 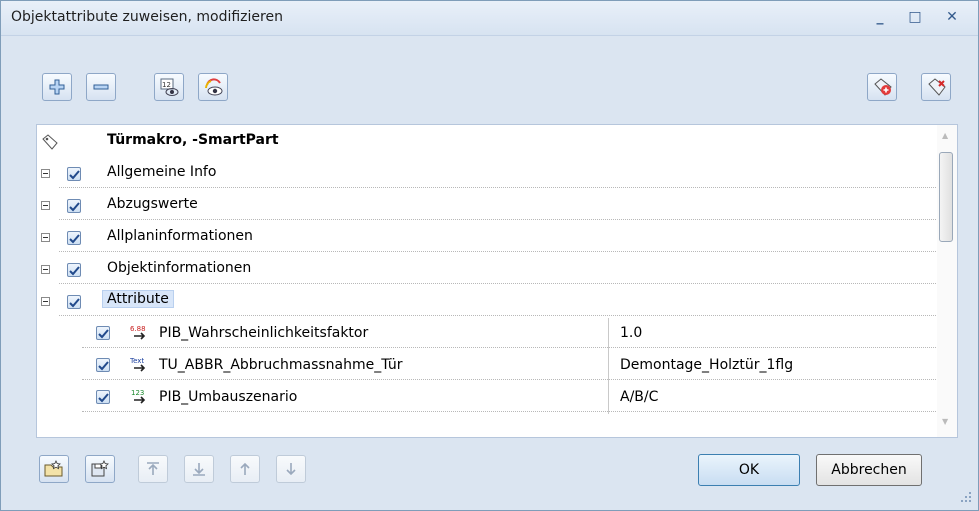 What do you see at coordinates (639, 397) in the screenshot?
I see `attribute-value: A/B/C` at bounding box center [639, 397].